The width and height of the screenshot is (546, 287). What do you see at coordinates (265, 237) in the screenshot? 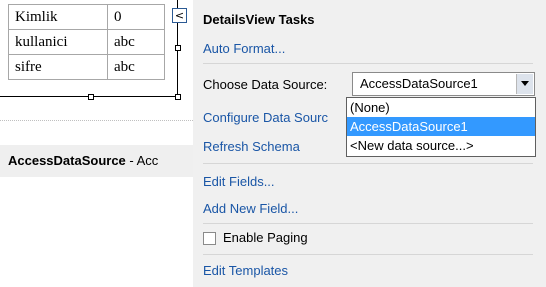
I see `enable-paging-label: Enable Paging` at bounding box center [265, 237].